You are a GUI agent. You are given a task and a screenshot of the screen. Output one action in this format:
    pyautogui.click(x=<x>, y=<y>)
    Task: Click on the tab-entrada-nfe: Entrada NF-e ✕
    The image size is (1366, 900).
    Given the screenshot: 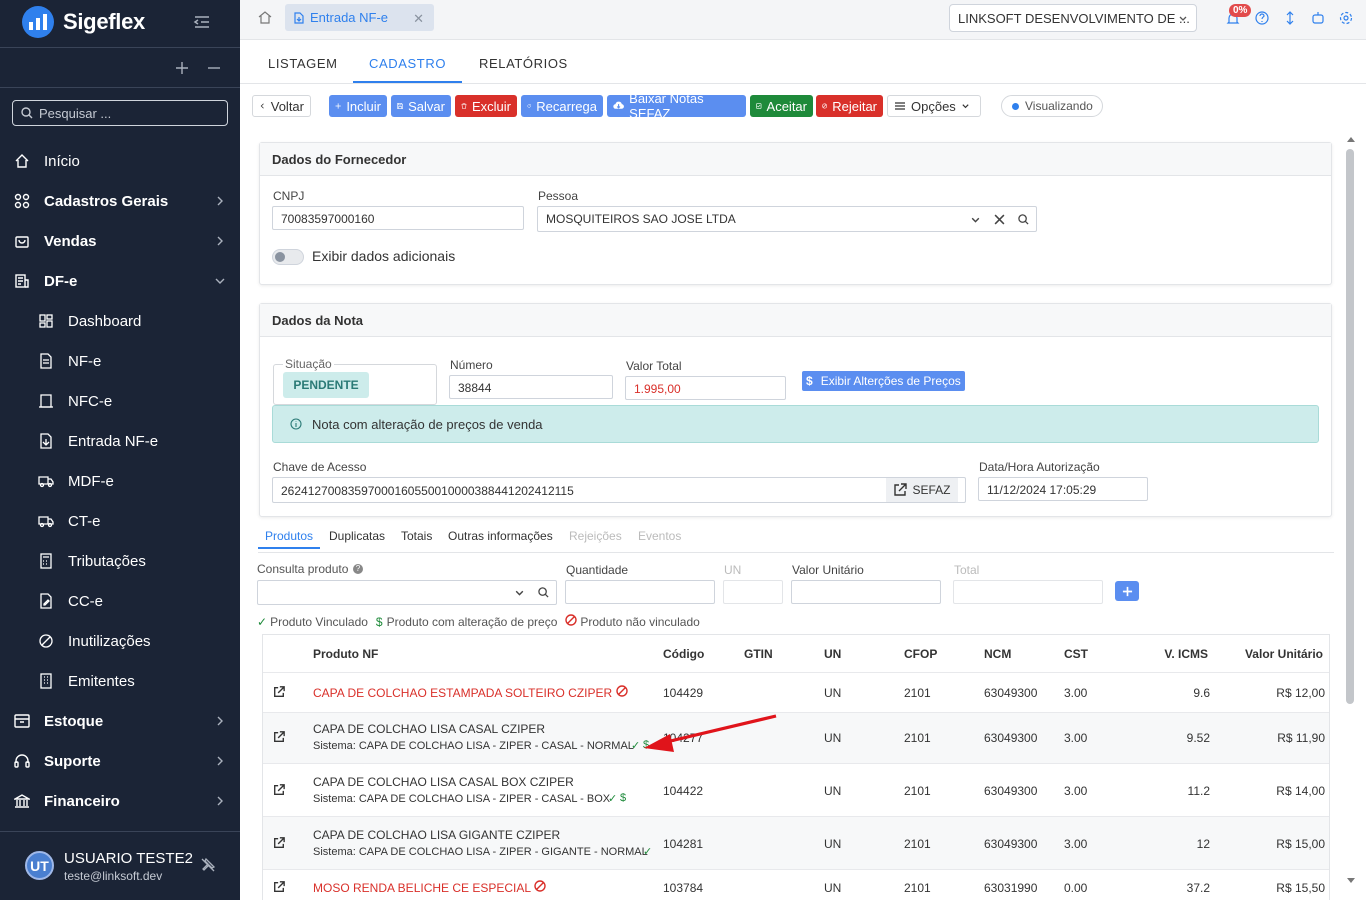 What is the action you would take?
    pyautogui.click(x=359, y=17)
    